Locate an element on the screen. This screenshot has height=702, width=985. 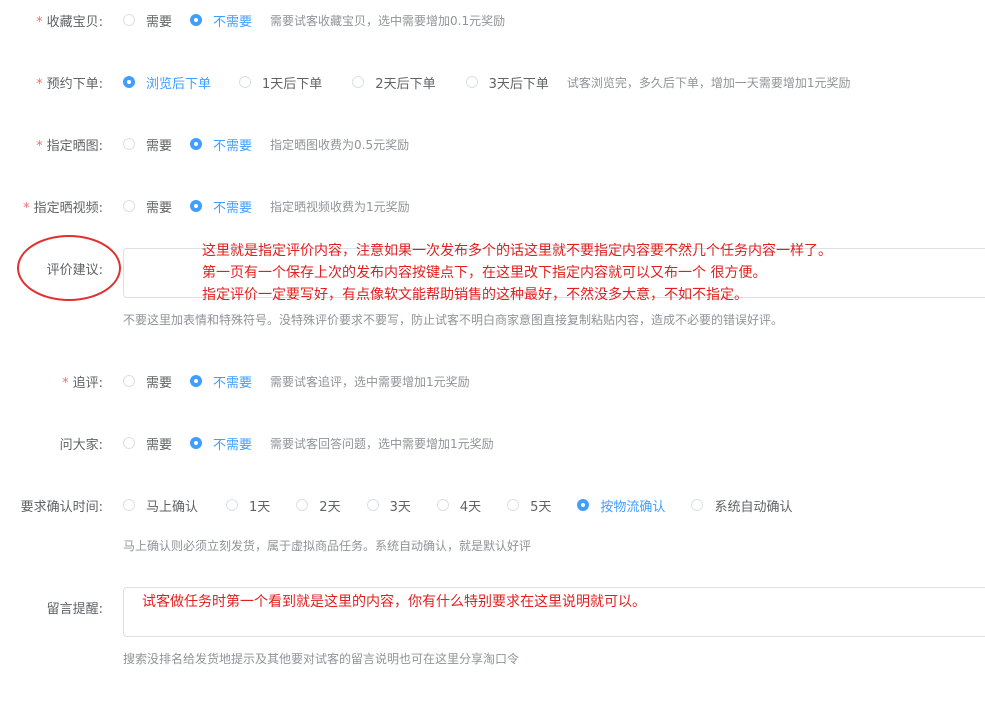
video-label: 指定晒视频: is located at coordinates (68, 208).